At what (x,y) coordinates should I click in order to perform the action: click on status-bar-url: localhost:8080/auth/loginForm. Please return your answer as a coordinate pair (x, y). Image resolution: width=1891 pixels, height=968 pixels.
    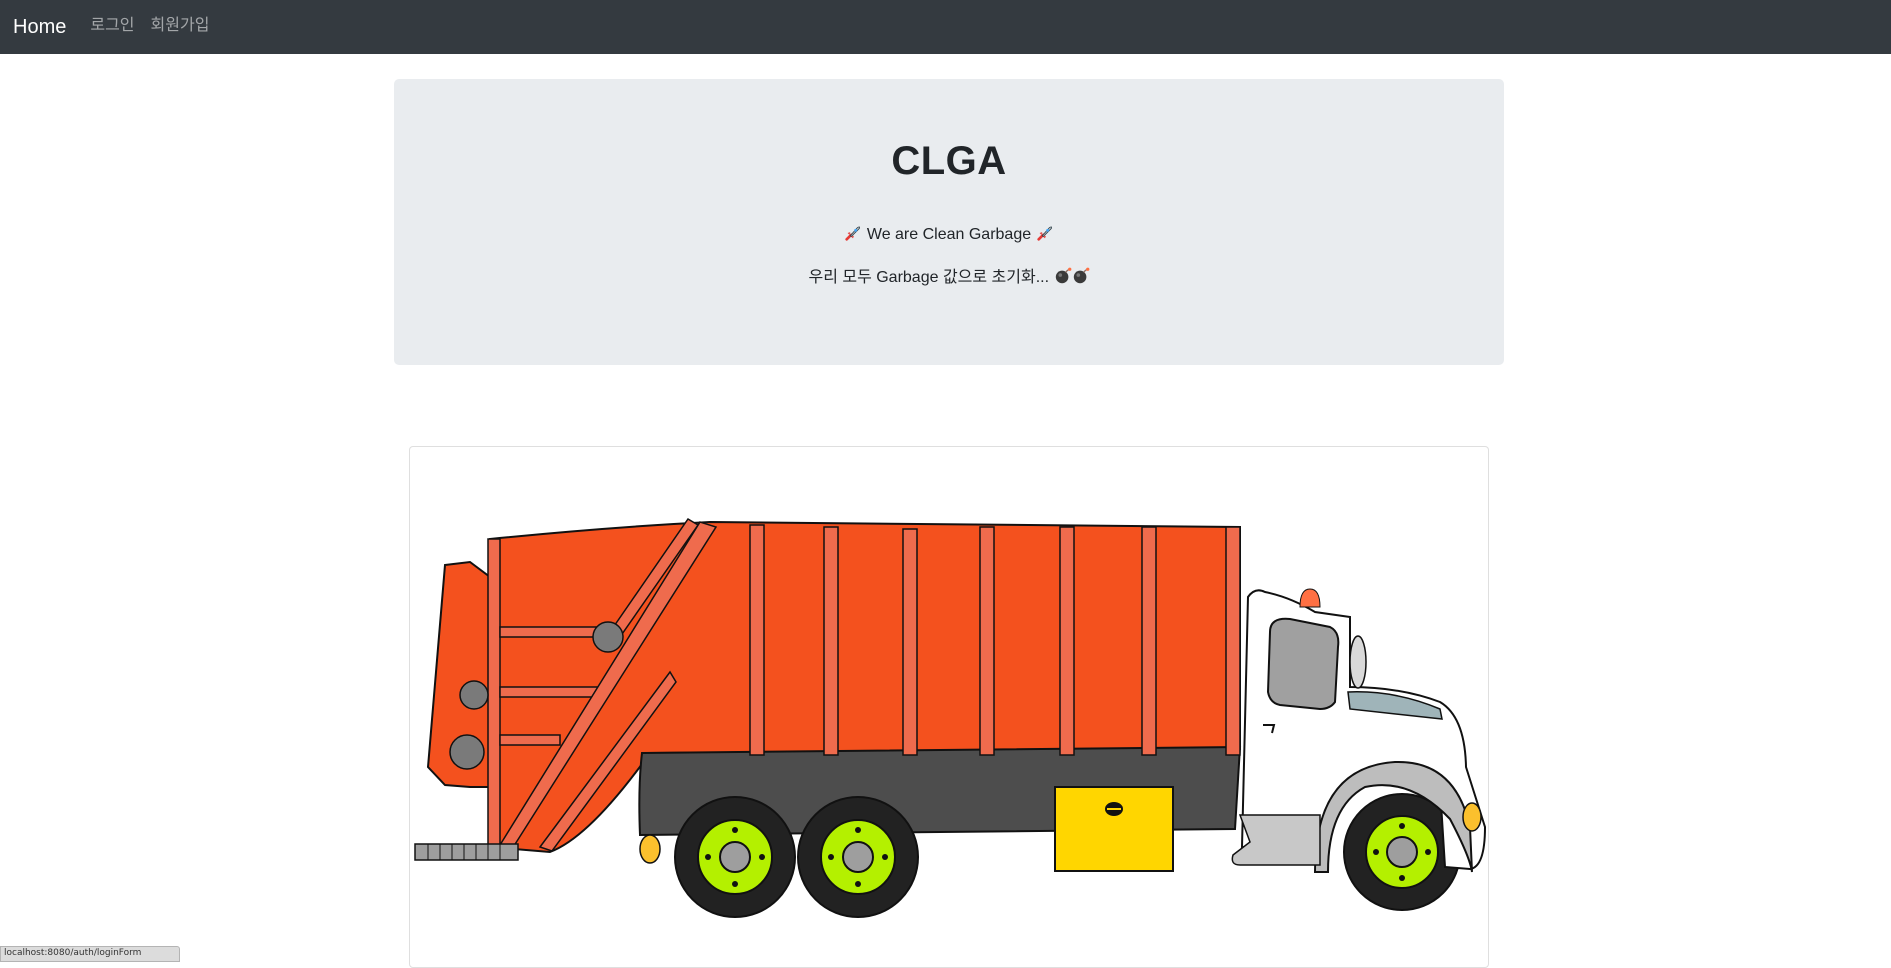
    Looking at the image, I should click on (90, 954).